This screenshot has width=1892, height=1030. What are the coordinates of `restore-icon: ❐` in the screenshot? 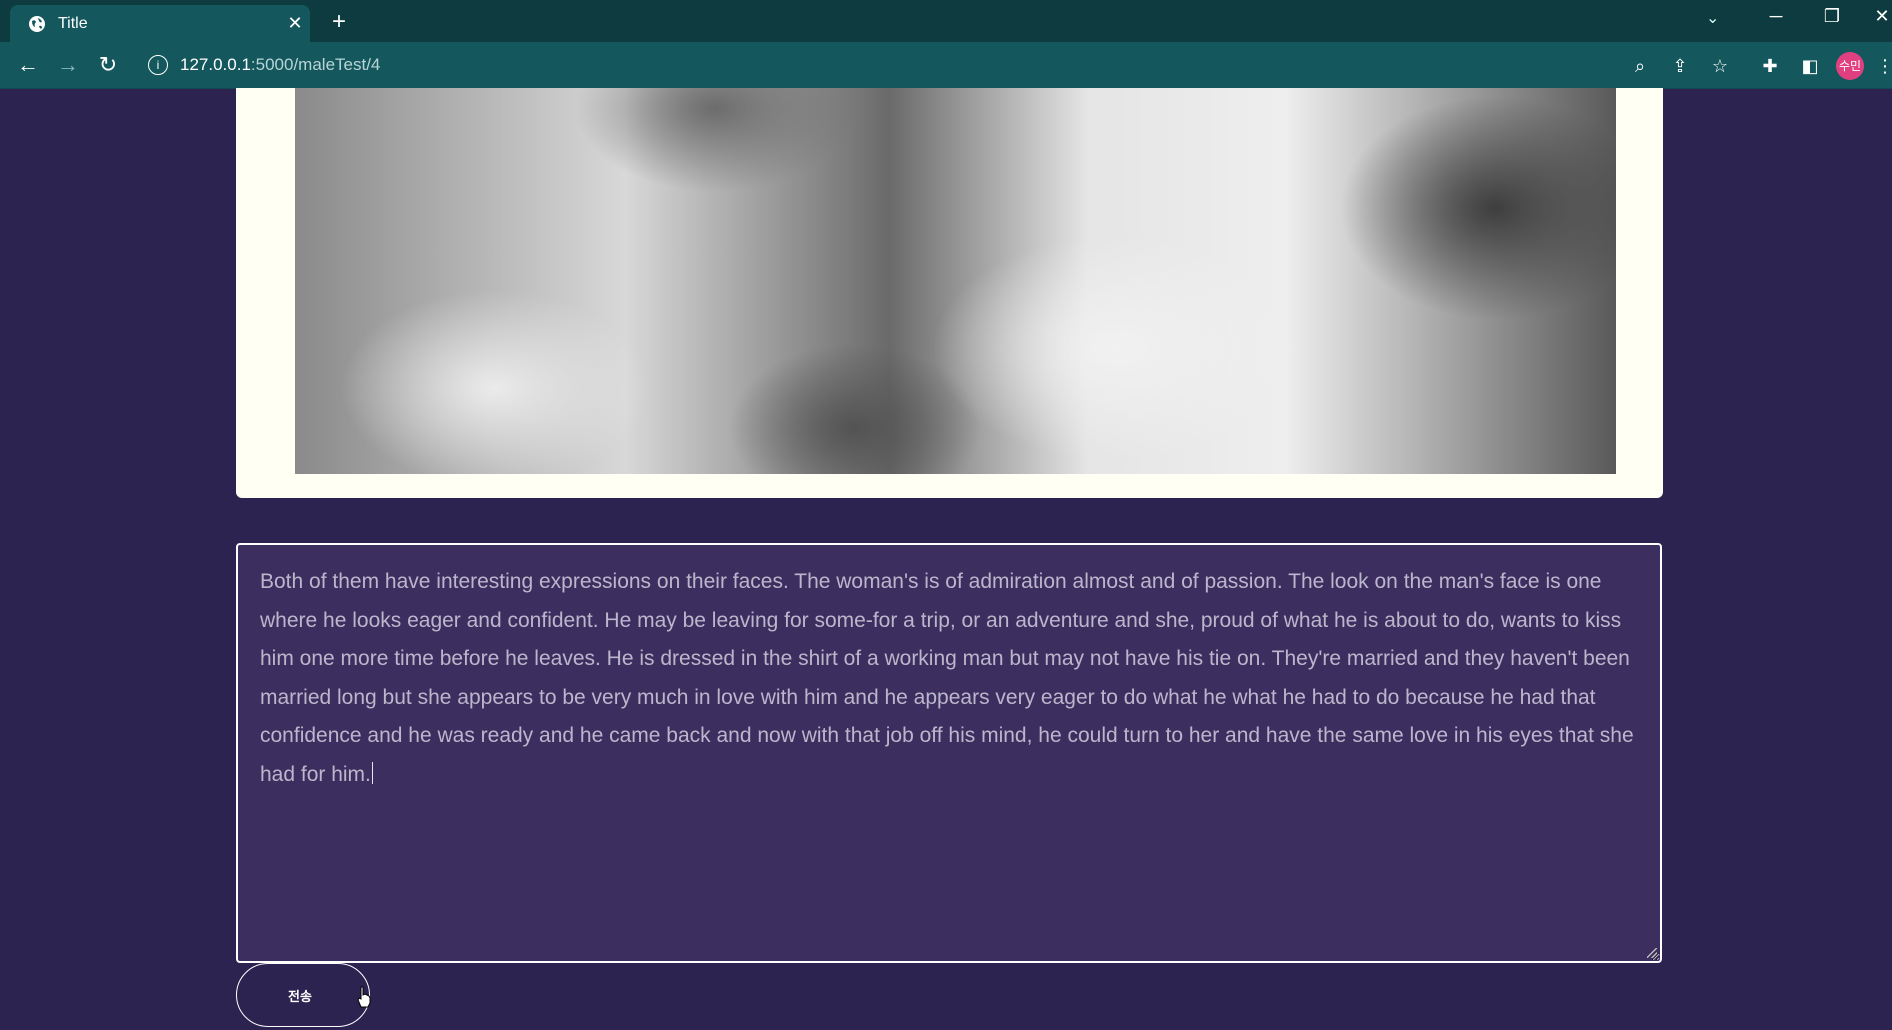 It's located at (1832, 16).